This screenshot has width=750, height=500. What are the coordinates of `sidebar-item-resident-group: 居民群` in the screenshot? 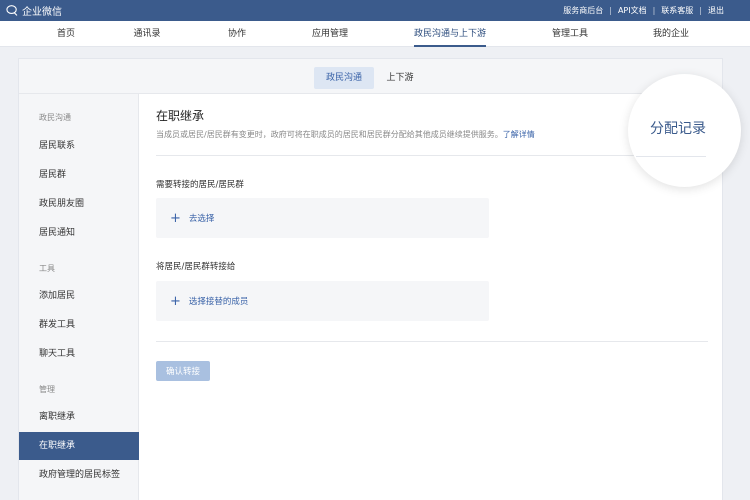 It's located at (79, 175).